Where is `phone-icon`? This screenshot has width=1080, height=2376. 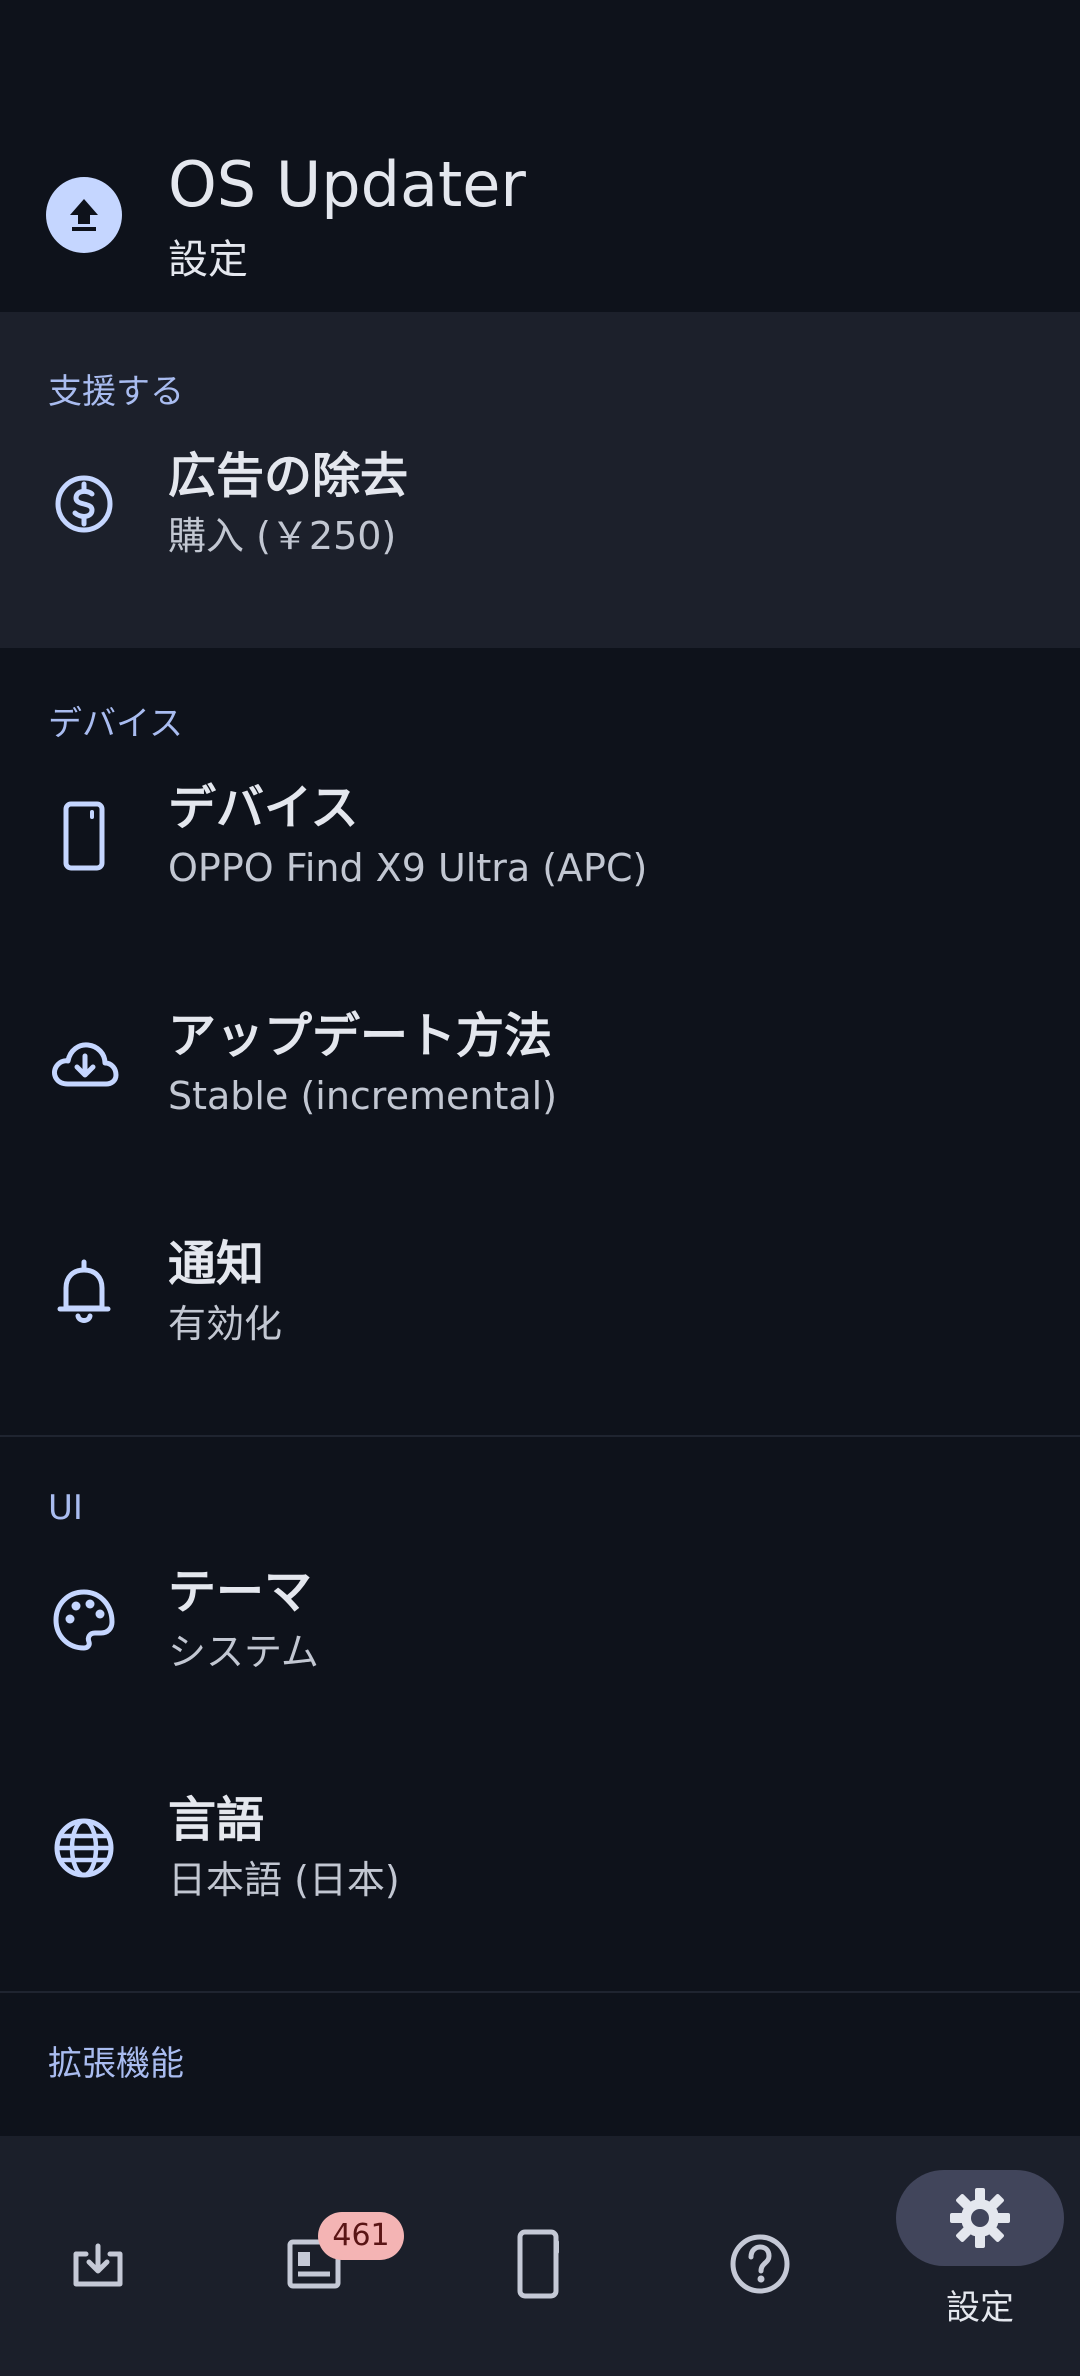 phone-icon is located at coordinates (84, 836).